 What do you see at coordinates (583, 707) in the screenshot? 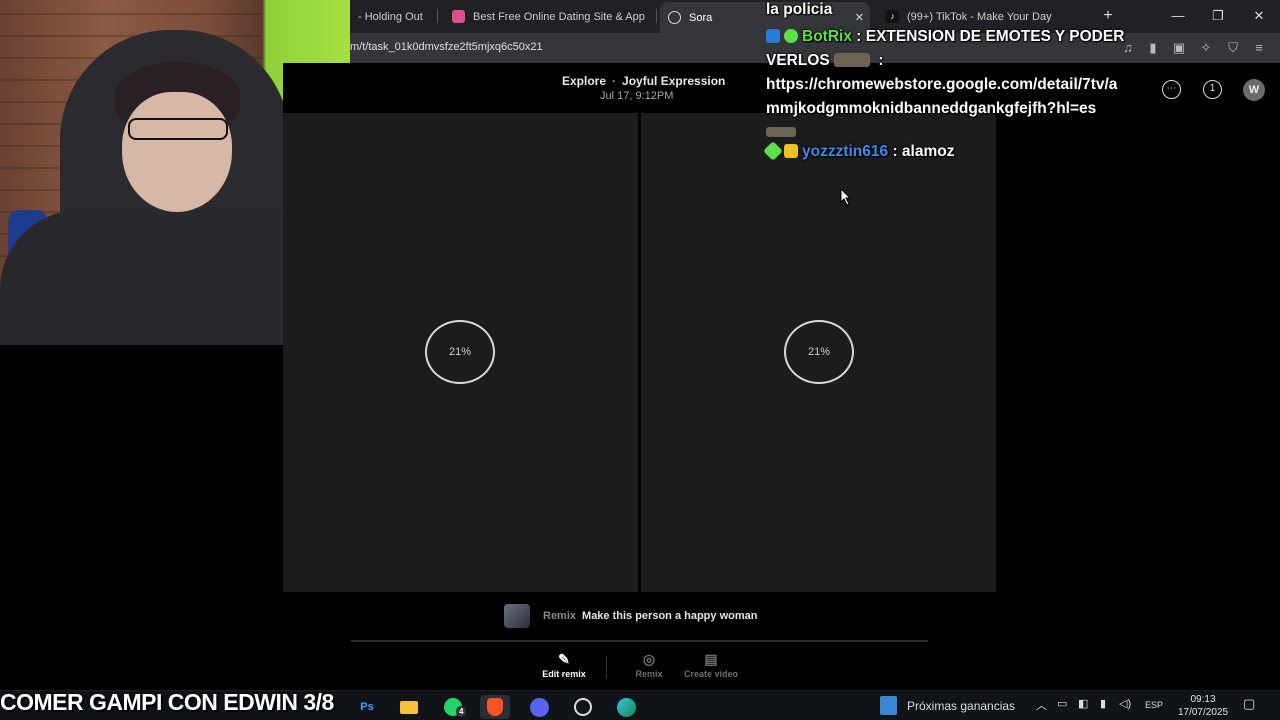
I see `obs-icon` at bounding box center [583, 707].